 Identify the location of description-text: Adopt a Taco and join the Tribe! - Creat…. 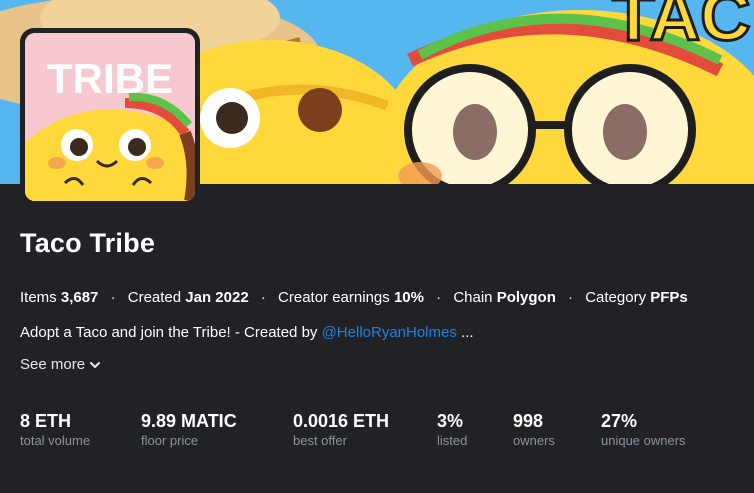
(171, 332).